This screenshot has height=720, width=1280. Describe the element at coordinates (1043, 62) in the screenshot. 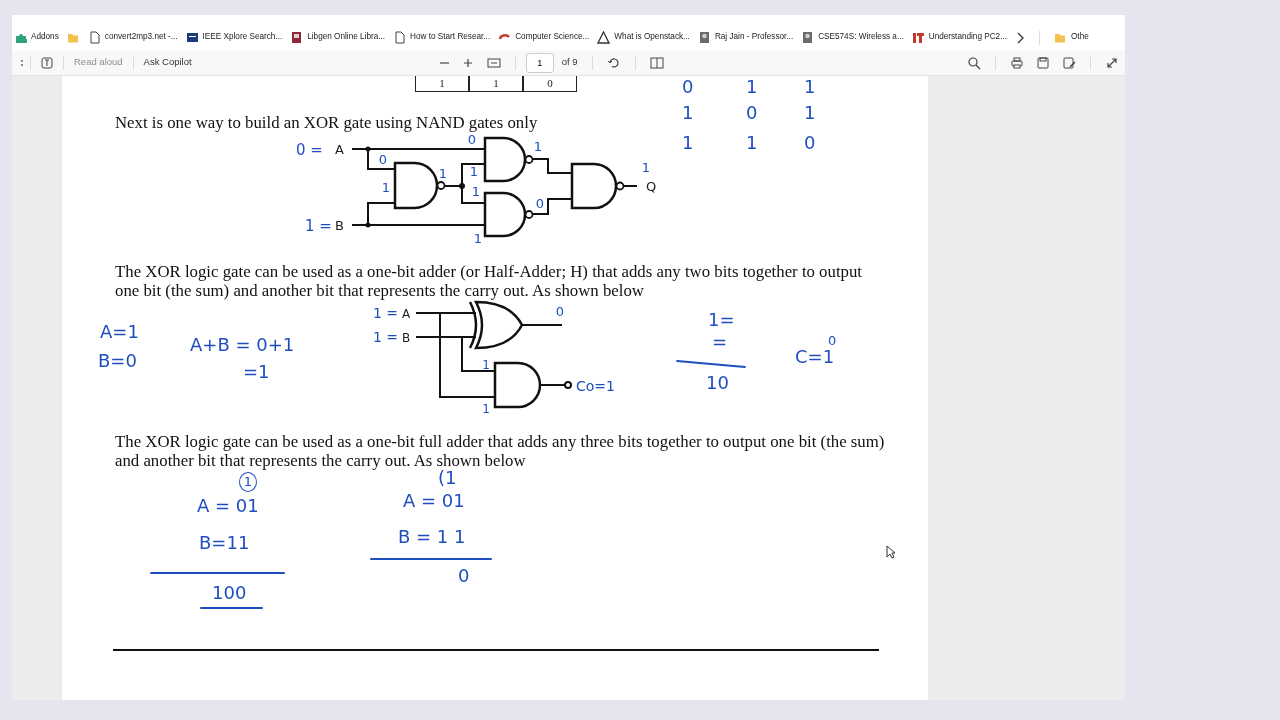

I see `save-icon` at that location.